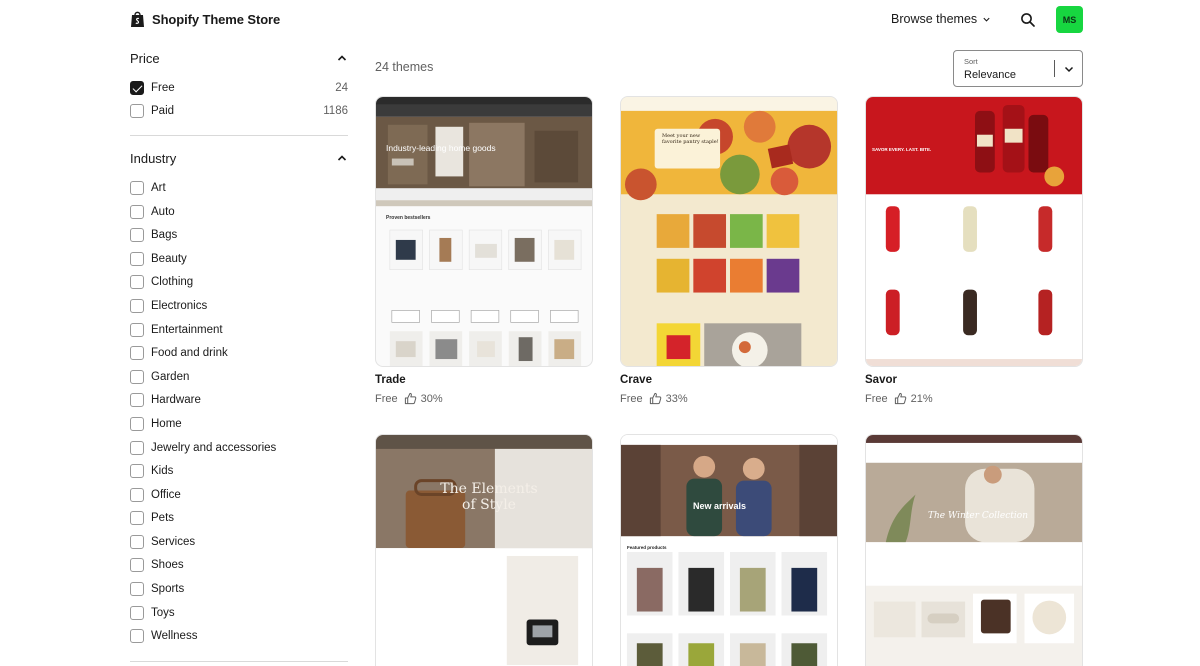 The image size is (1200, 666). What do you see at coordinates (239, 353) in the screenshot?
I see `filter-option-food-and-drink: Food and drink` at bounding box center [239, 353].